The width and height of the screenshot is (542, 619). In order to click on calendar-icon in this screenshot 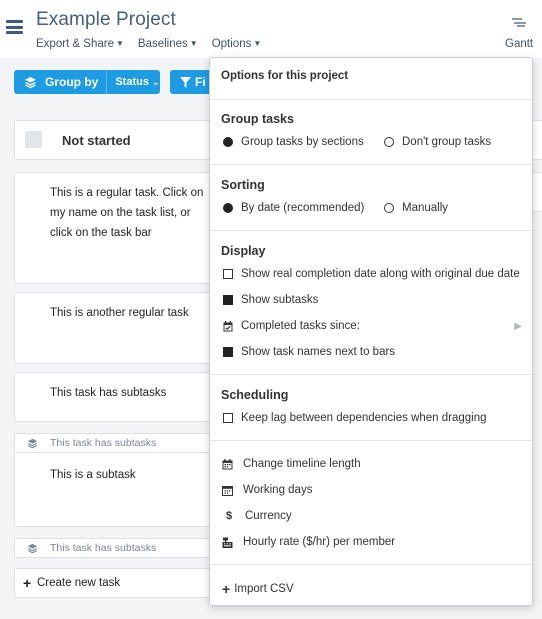, I will do `click(227, 463)`.